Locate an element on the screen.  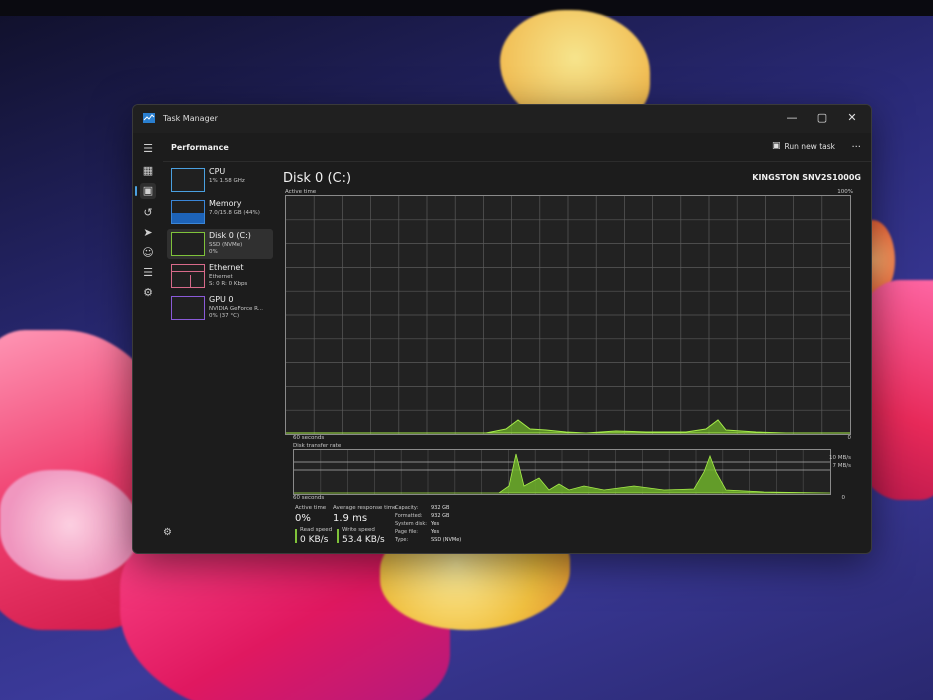
run-task-icon: ▣ is located at coordinates (776, 146).